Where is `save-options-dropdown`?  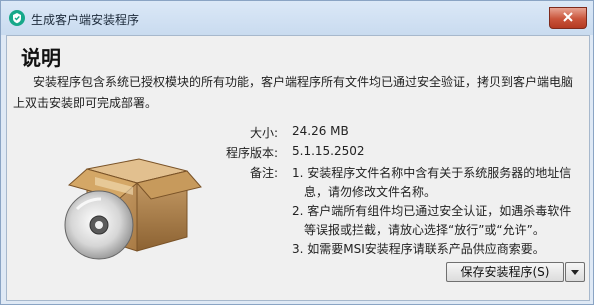
save-options-dropdown is located at coordinates (575, 272).